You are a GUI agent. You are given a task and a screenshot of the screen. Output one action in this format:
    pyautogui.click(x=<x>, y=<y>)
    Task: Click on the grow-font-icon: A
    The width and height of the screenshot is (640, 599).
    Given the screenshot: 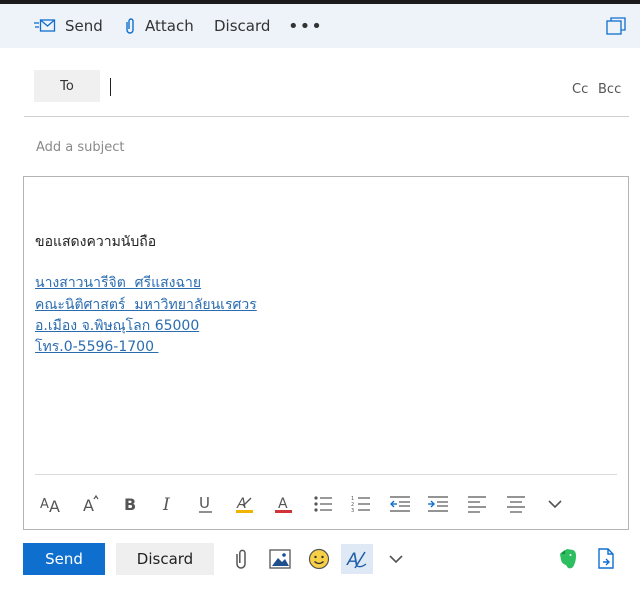 What is the action you would take?
    pyautogui.click(x=91, y=504)
    